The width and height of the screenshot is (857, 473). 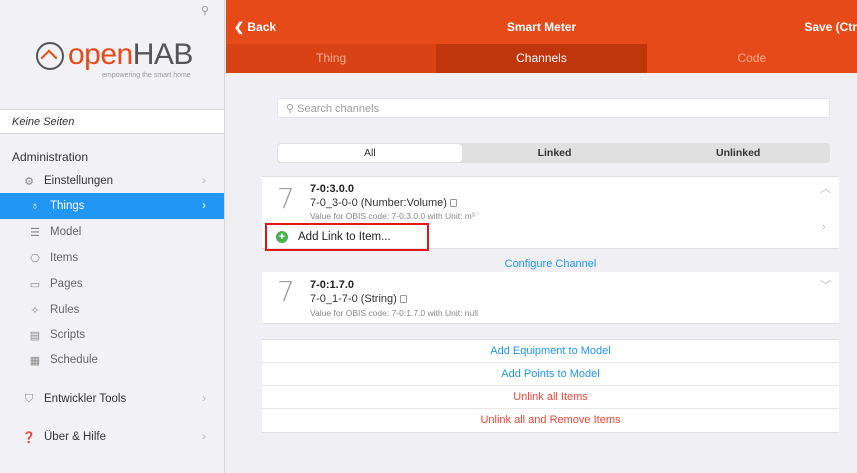 What do you see at coordinates (29, 437) in the screenshot?
I see `help-icon: ❓` at bounding box center [29, 437].